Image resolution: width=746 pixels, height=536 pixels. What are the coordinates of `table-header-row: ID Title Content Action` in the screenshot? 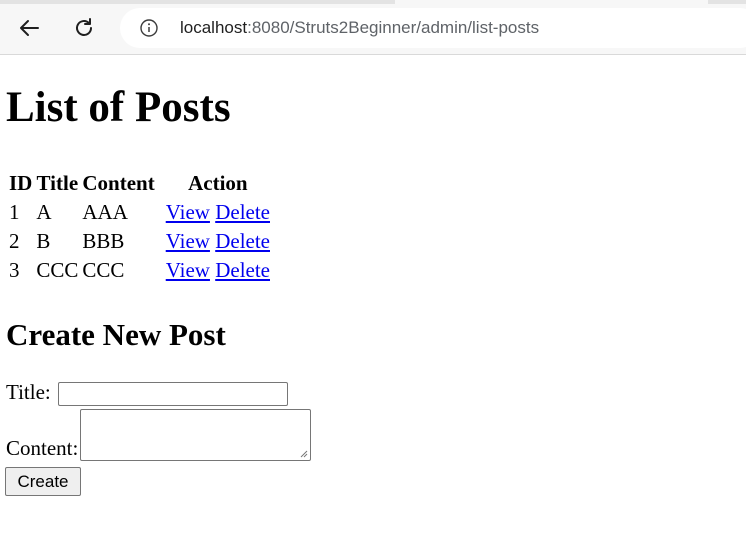 It's located at (139, 183).